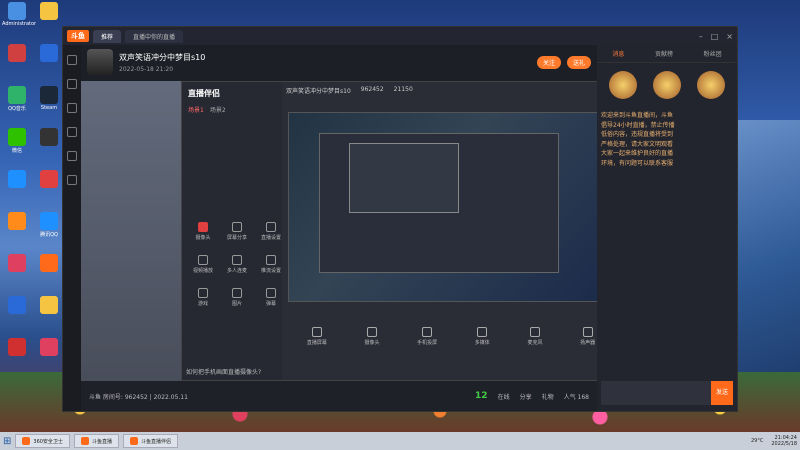  I want to click on nav-settings-icon, so click(72, 180).